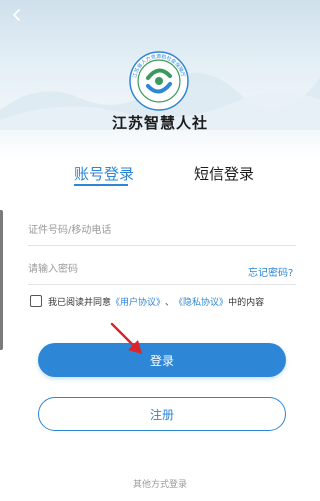 The image size is (320, 501). I want to click on agreement-row: 我已阅读并同意 《用户协议》 、 《隐私协议》 中的内容, so click(147, 301).